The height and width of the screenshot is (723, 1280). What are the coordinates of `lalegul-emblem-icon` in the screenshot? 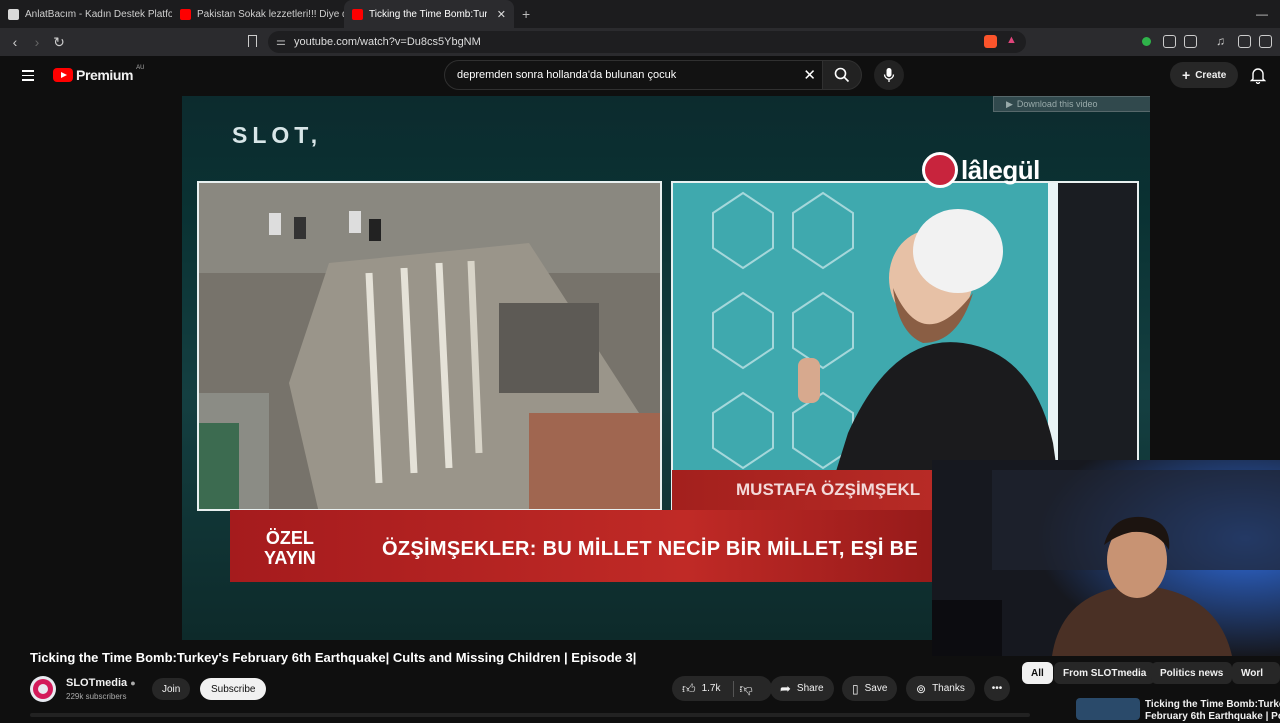 It's located at (940, 170).